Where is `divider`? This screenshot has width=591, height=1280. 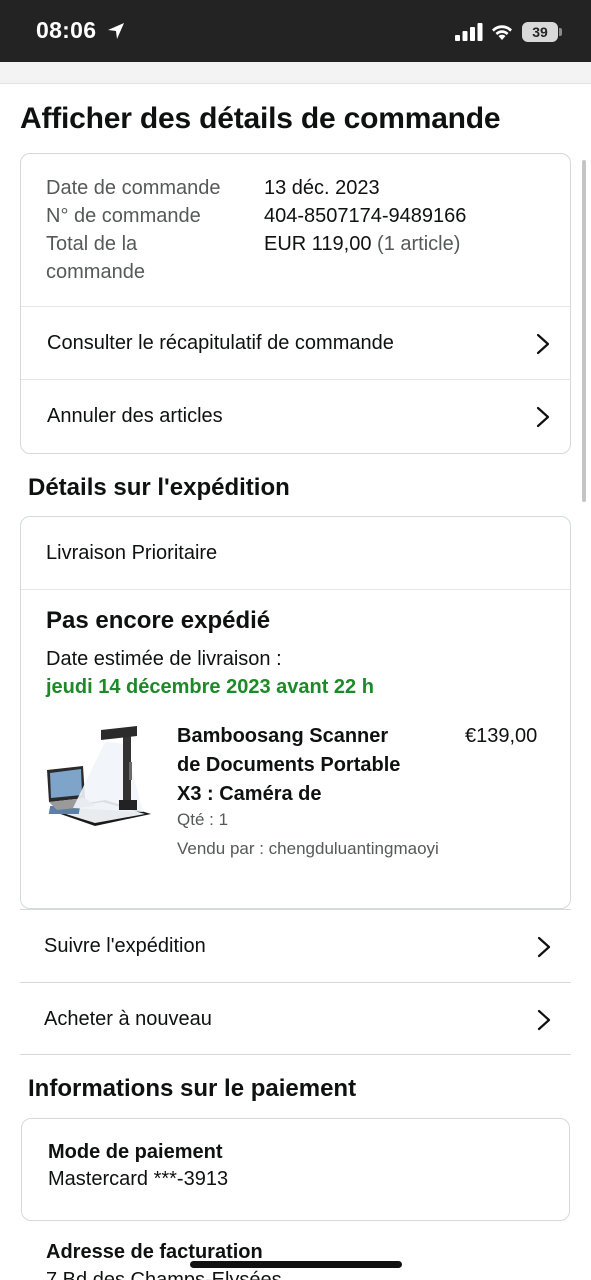 divider is located at coordinates (295, 1054).